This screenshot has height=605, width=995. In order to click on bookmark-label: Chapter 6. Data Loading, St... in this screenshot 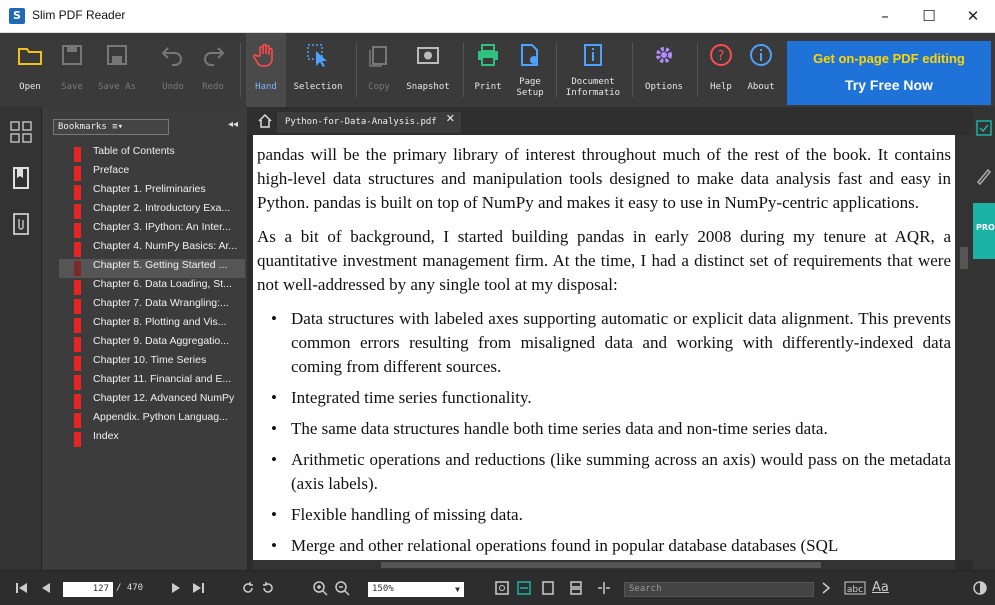, I will do `click(162, 284)`.